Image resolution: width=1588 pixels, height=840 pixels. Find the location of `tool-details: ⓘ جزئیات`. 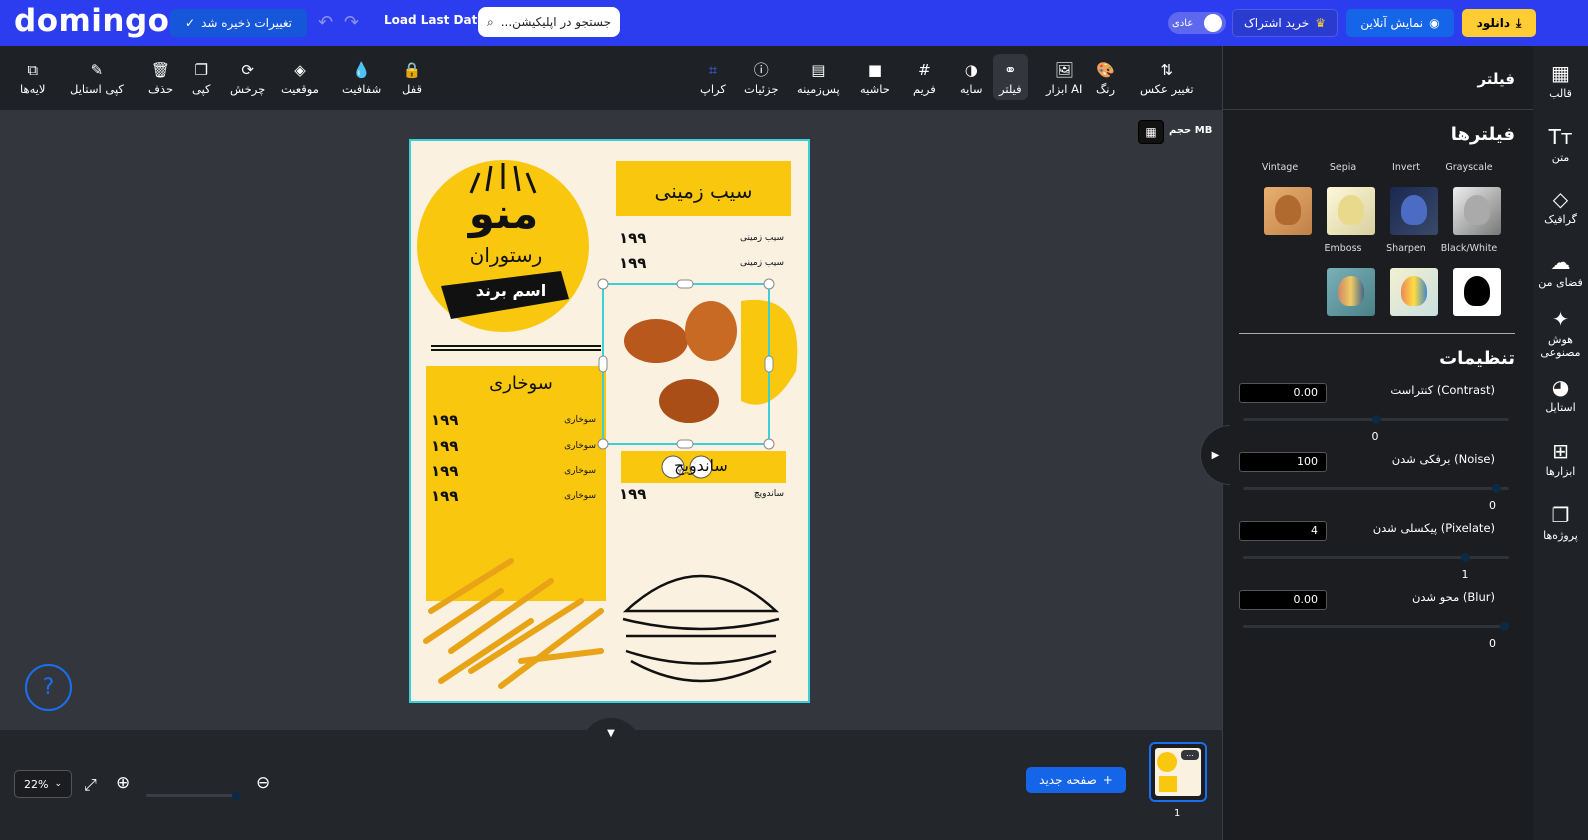

tool-details: ⓘ جزئیات is located at coordinates (761, 78).